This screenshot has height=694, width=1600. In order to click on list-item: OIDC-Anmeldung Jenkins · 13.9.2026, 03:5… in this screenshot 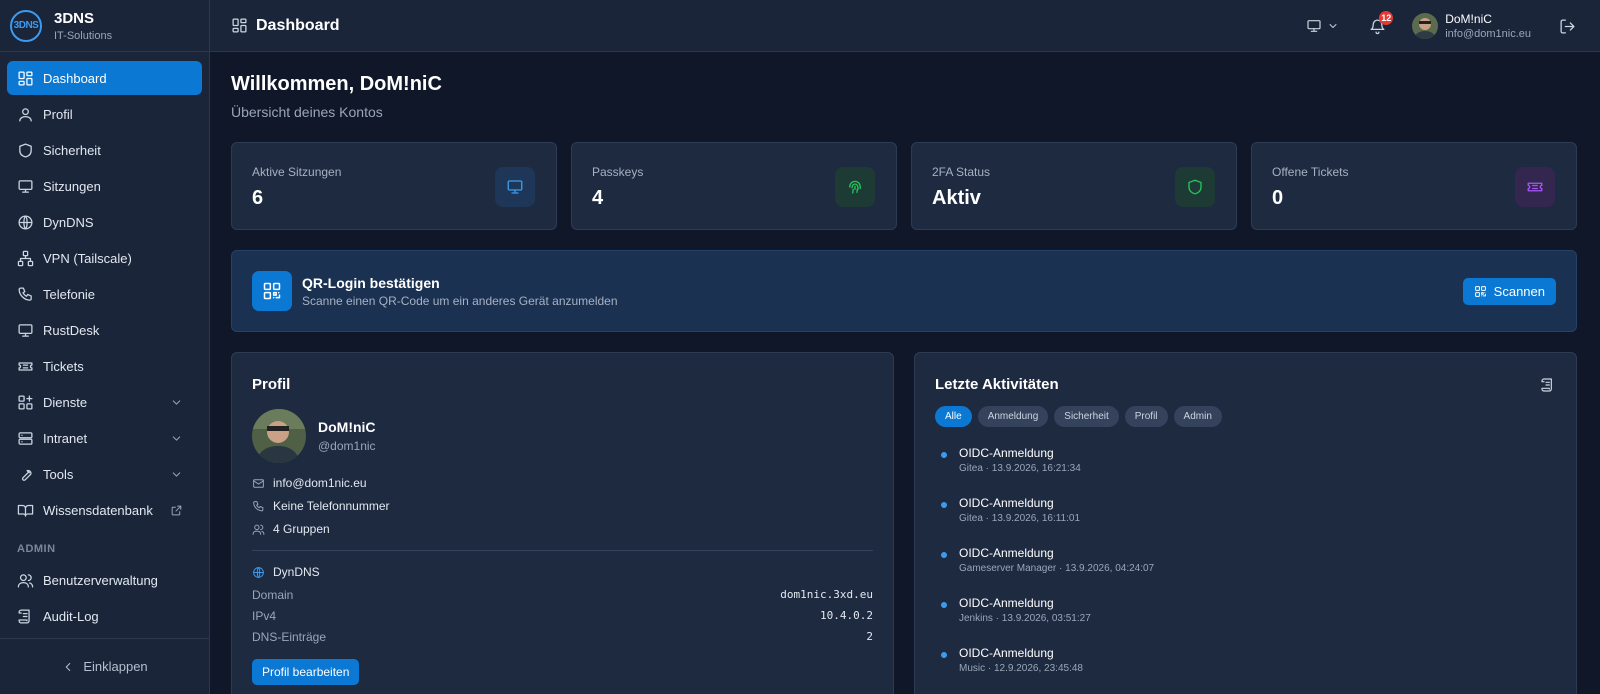, I will do `click(1016, 610)`.